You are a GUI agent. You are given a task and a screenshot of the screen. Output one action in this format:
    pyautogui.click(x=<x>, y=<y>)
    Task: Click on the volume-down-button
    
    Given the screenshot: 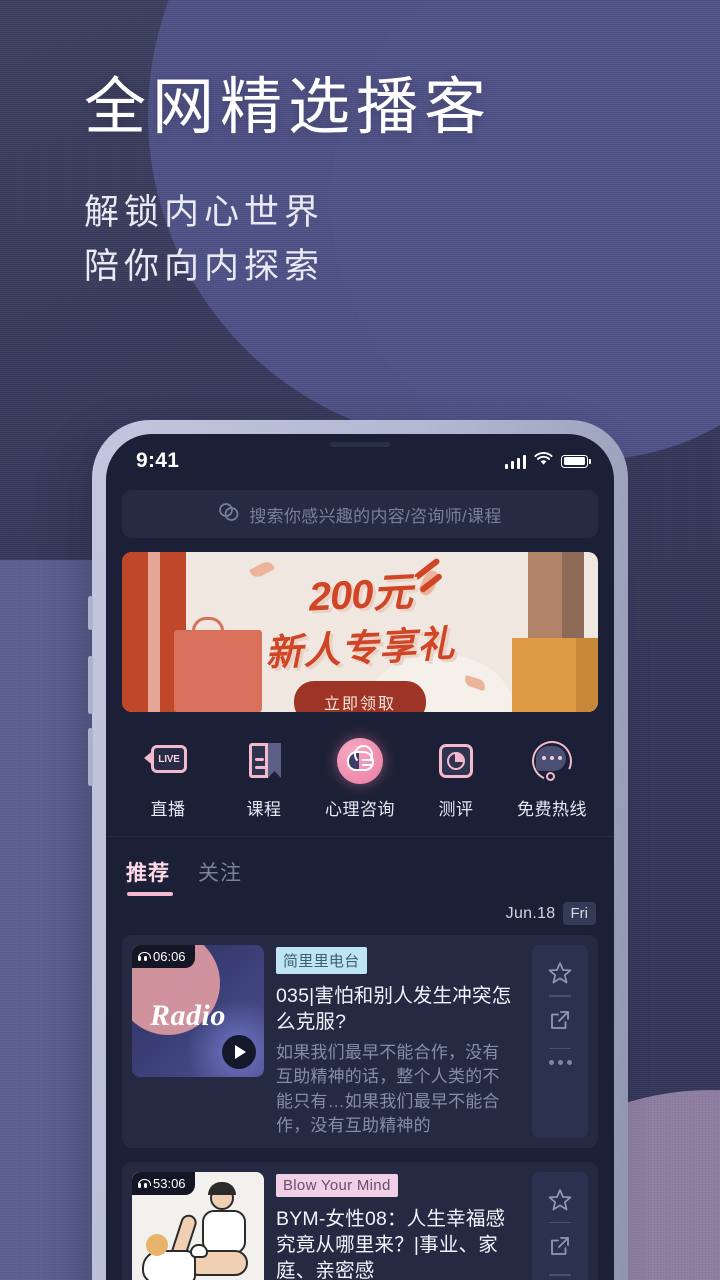 What is the action you would take?
    pyautogui.click(x=90, y=757)
    